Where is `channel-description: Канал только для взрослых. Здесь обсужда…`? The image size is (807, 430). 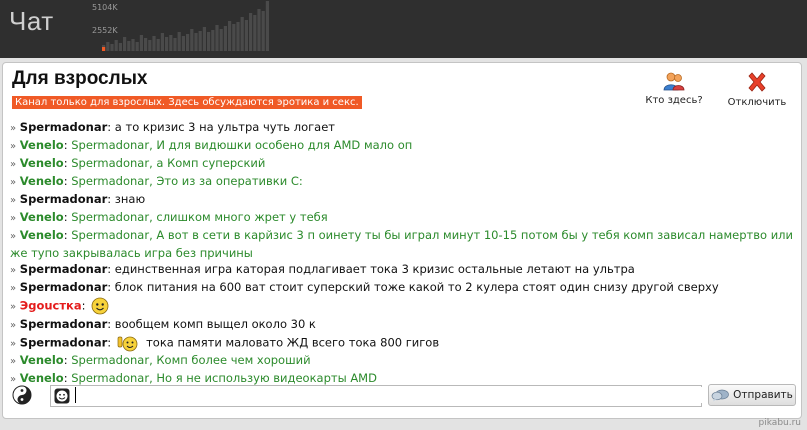 channel-description: Канал только для взрослых. Здесь обсужда… is located at coordinates (187, 102).